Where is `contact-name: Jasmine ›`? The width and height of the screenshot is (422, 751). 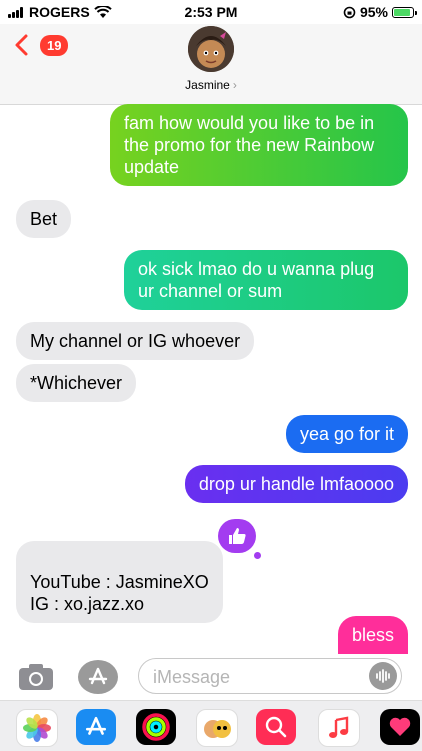
contact-name: Jasmine › is located at coordinates (211, 85).